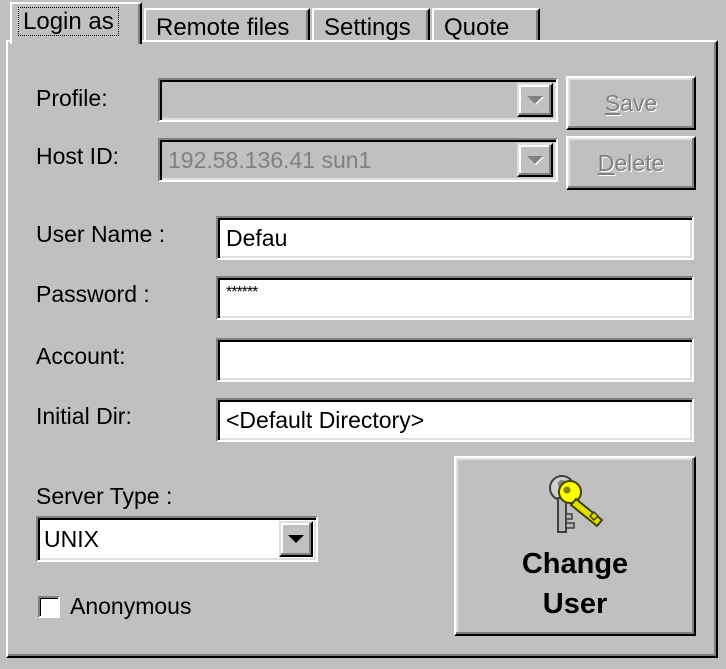  Describe the element at coordinates (477, 27) in the screenshot. I see `tab-quote-label: Quote` at that location.